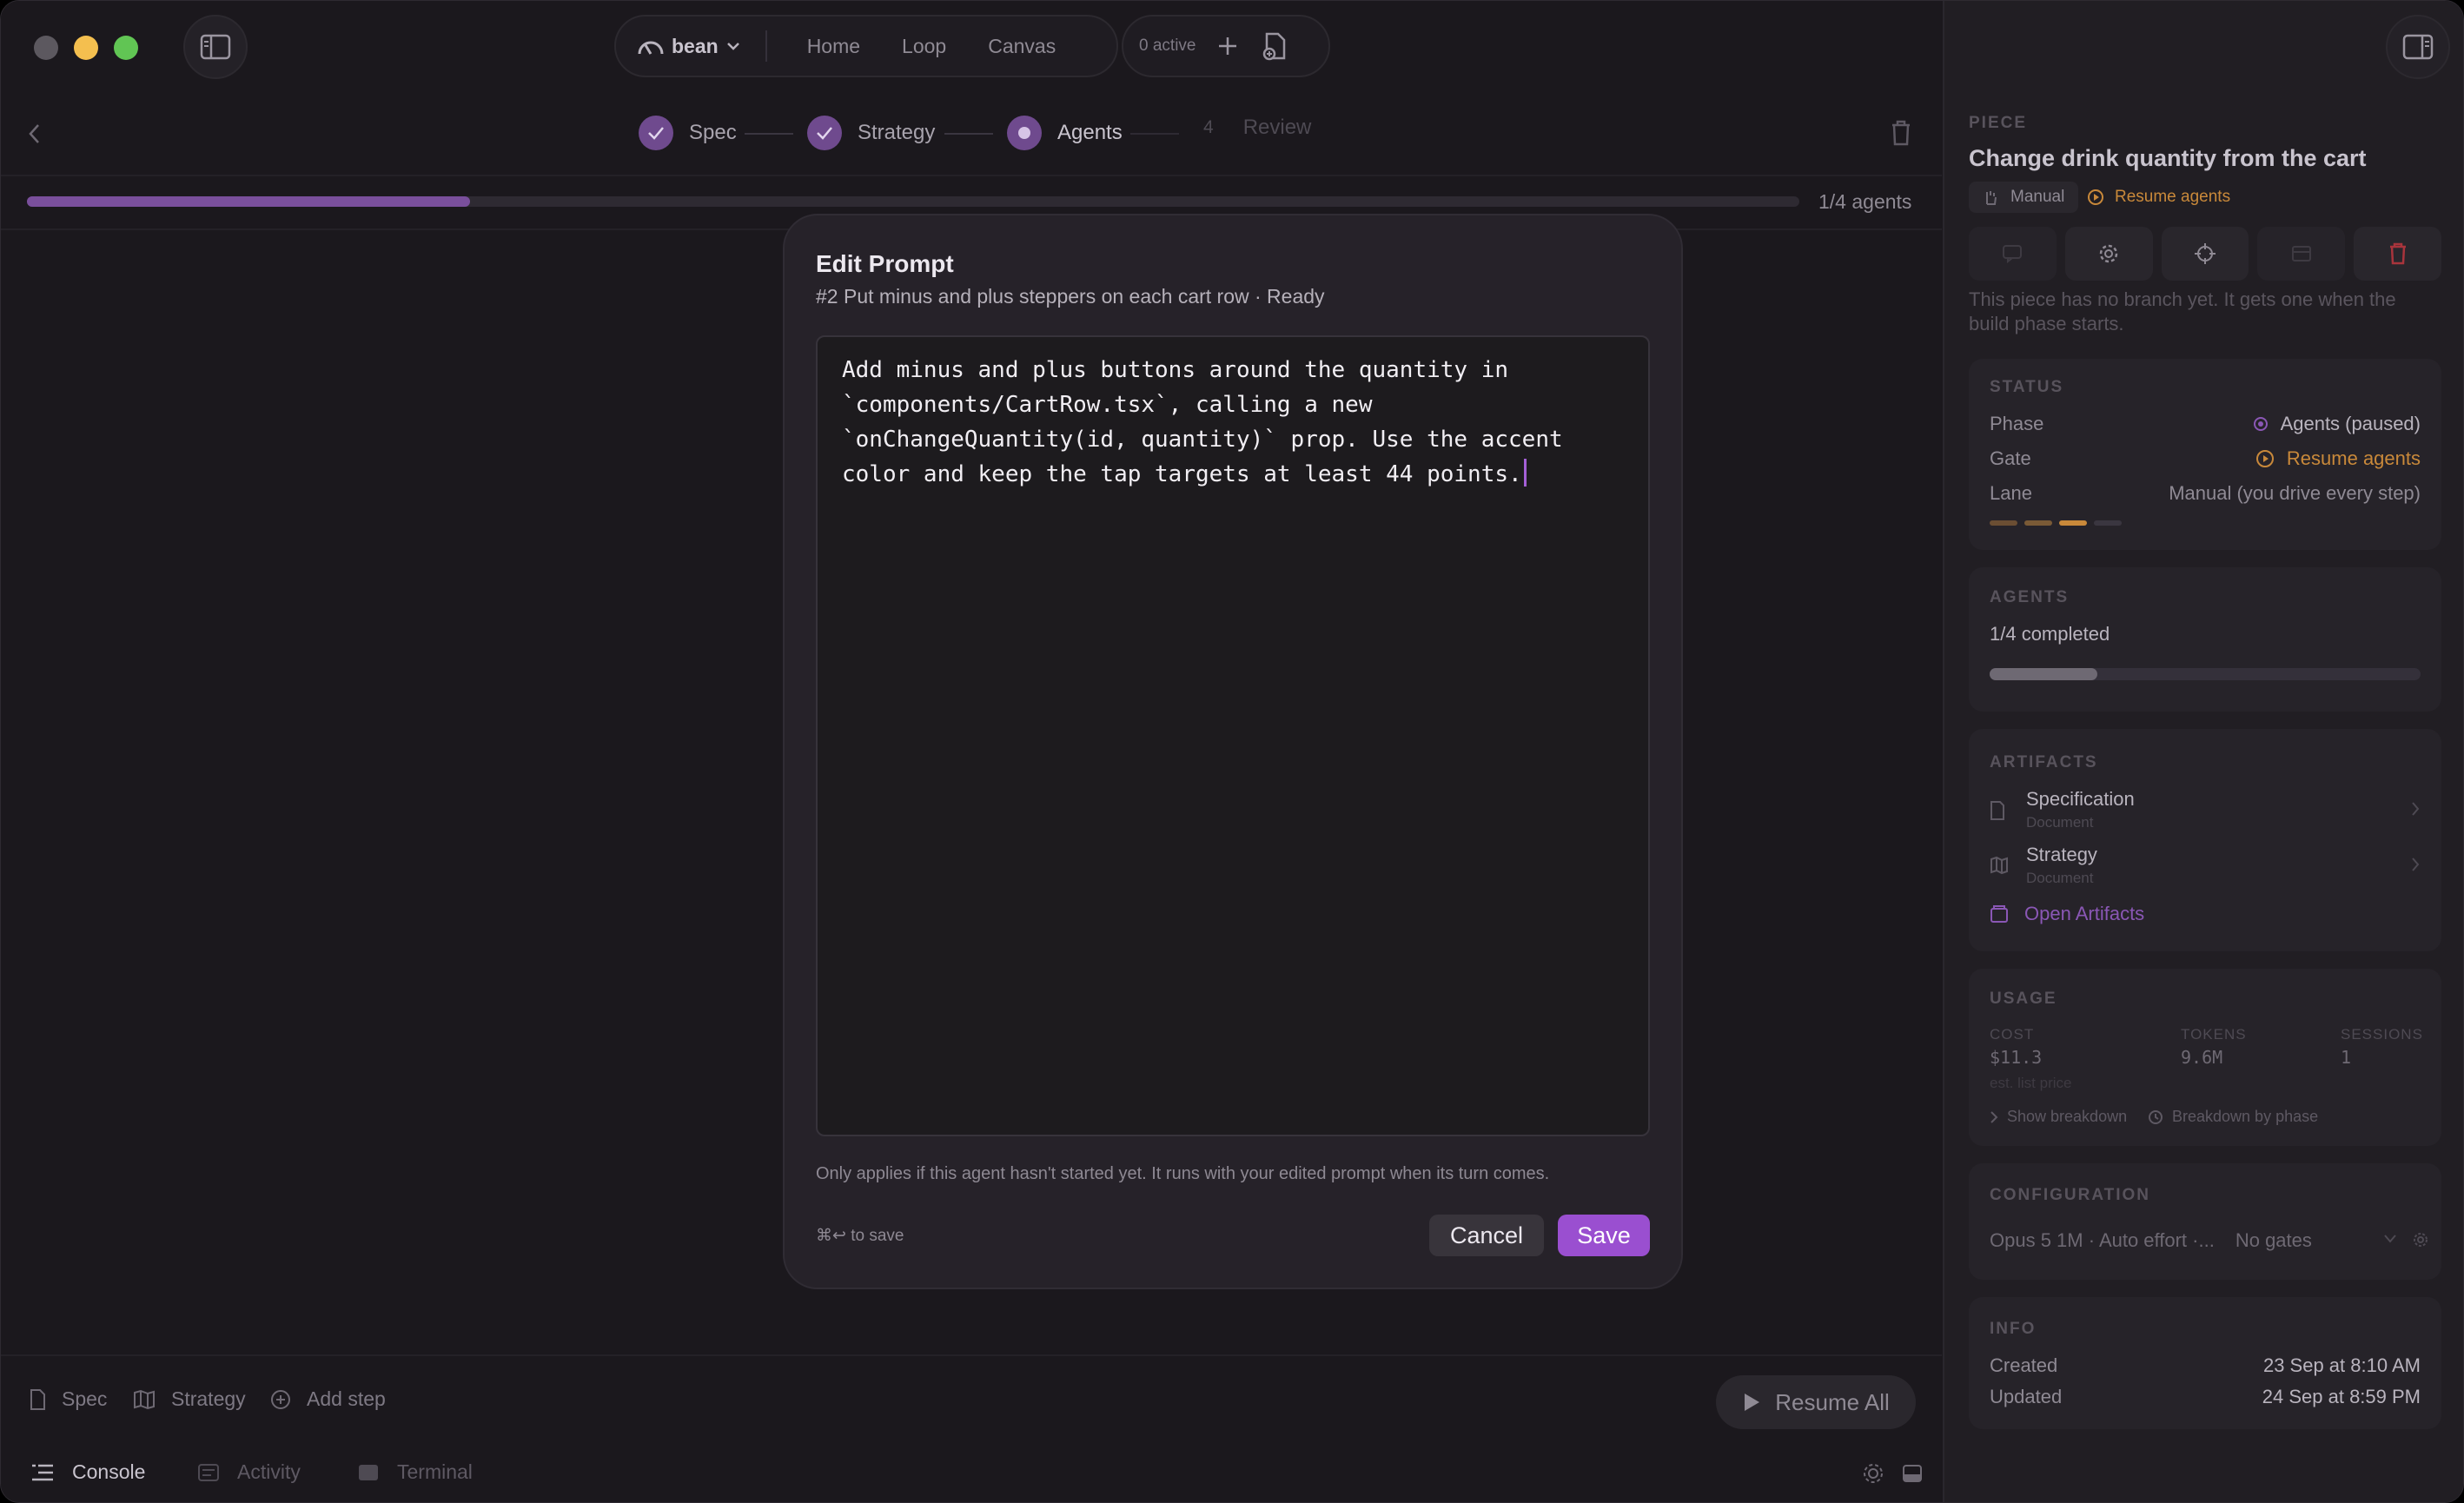 This screenshot has height=1503, width=2464. What do you see at coordinates (2341, 1396) in the screenshot?
I see `updated-value: 24 Sep at 8:59 PM` at bounding box center [2341, 1396].